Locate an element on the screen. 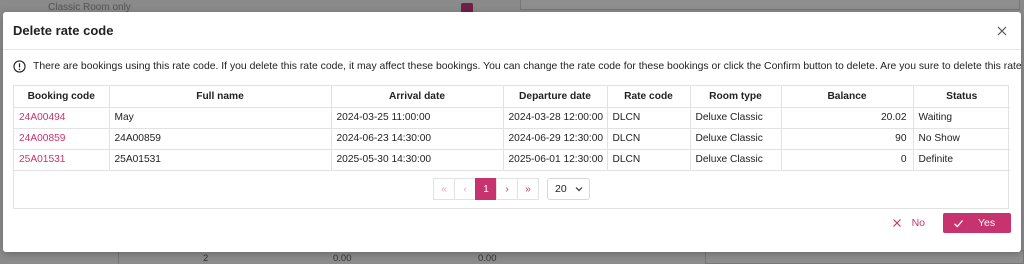 The image size is (1024, 264). dialog-footer: No Yes is located at coordinates (946, 223).